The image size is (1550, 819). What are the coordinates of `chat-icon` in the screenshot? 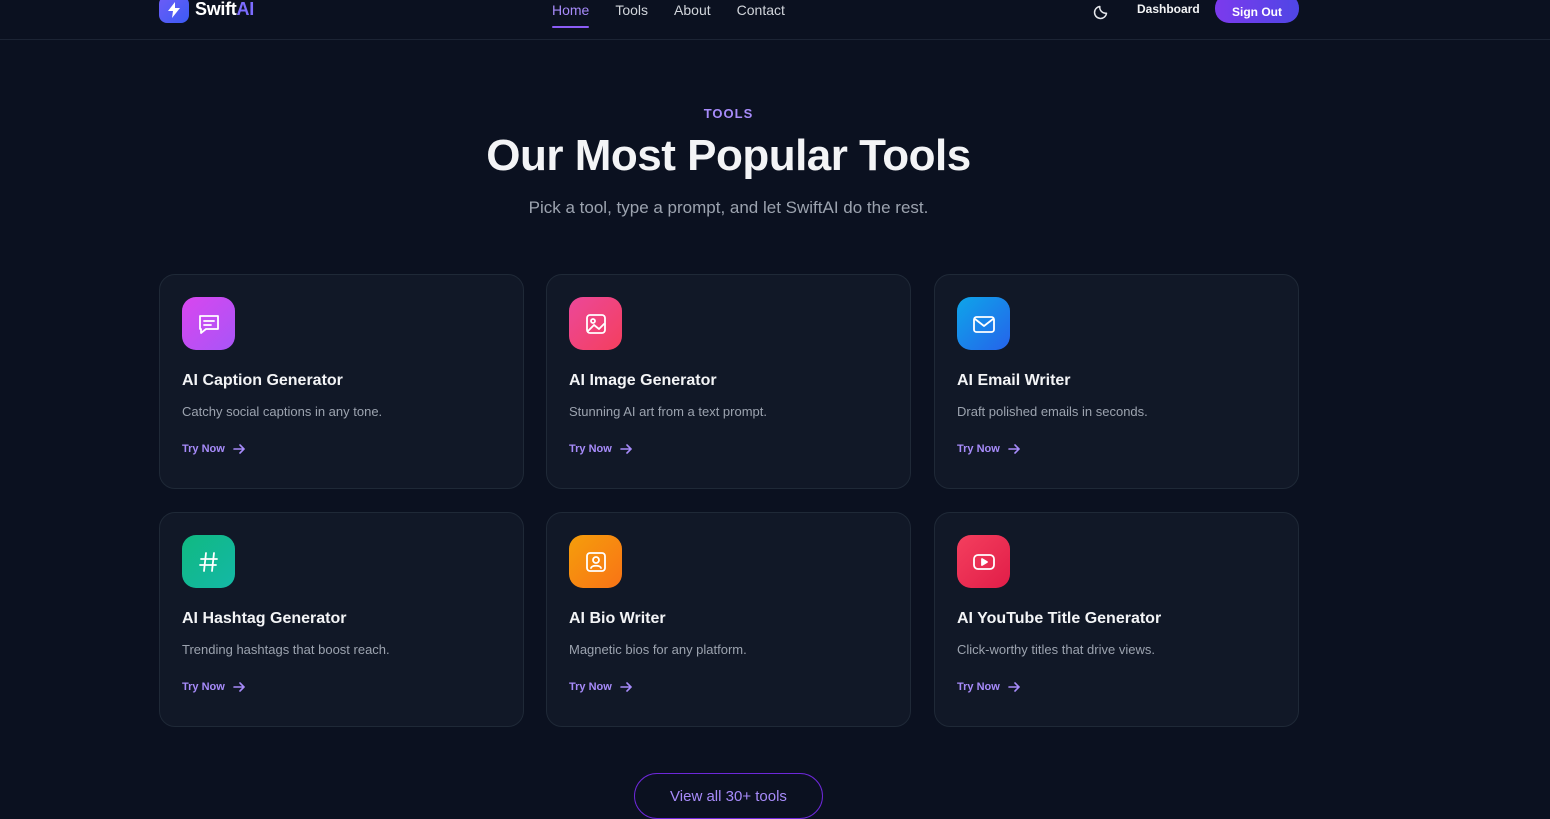 It's located at (208, 323).